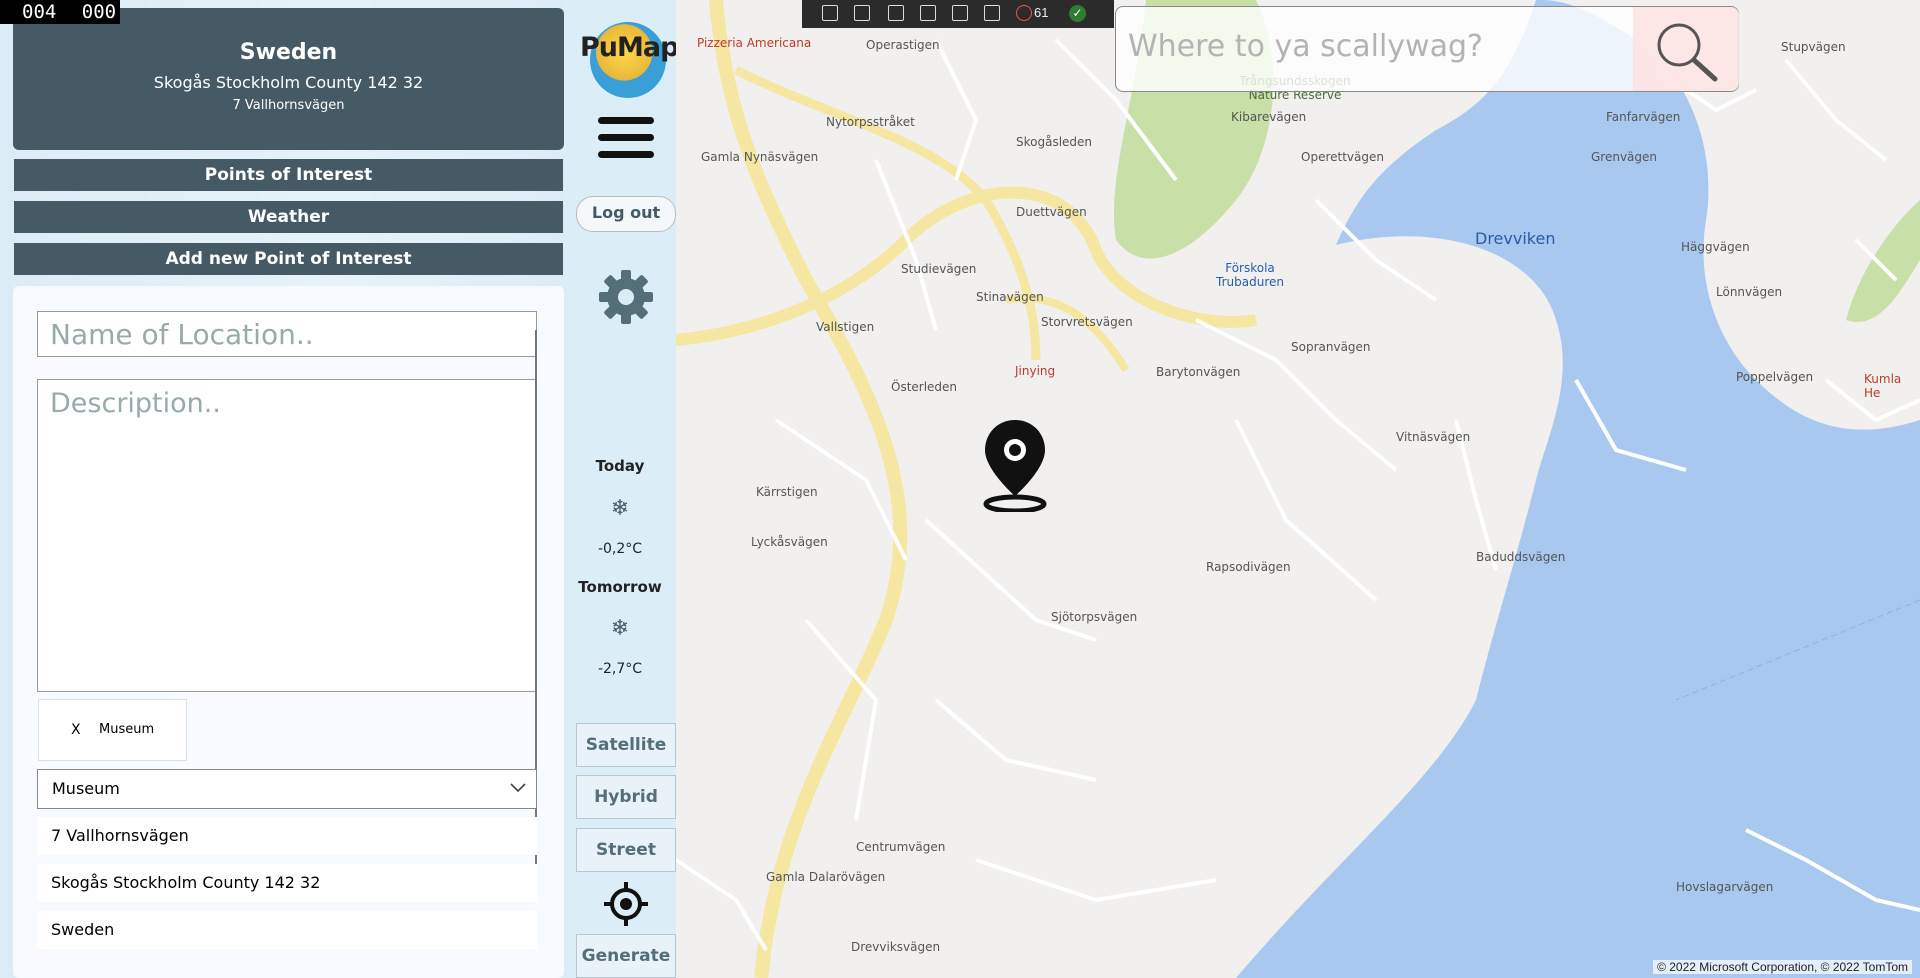 This screenshot has width=1920, height=978. What do you see at coordinates (1687, 52) in the screenshot?
I see `search-icon` at bounding box center [1687, 52].